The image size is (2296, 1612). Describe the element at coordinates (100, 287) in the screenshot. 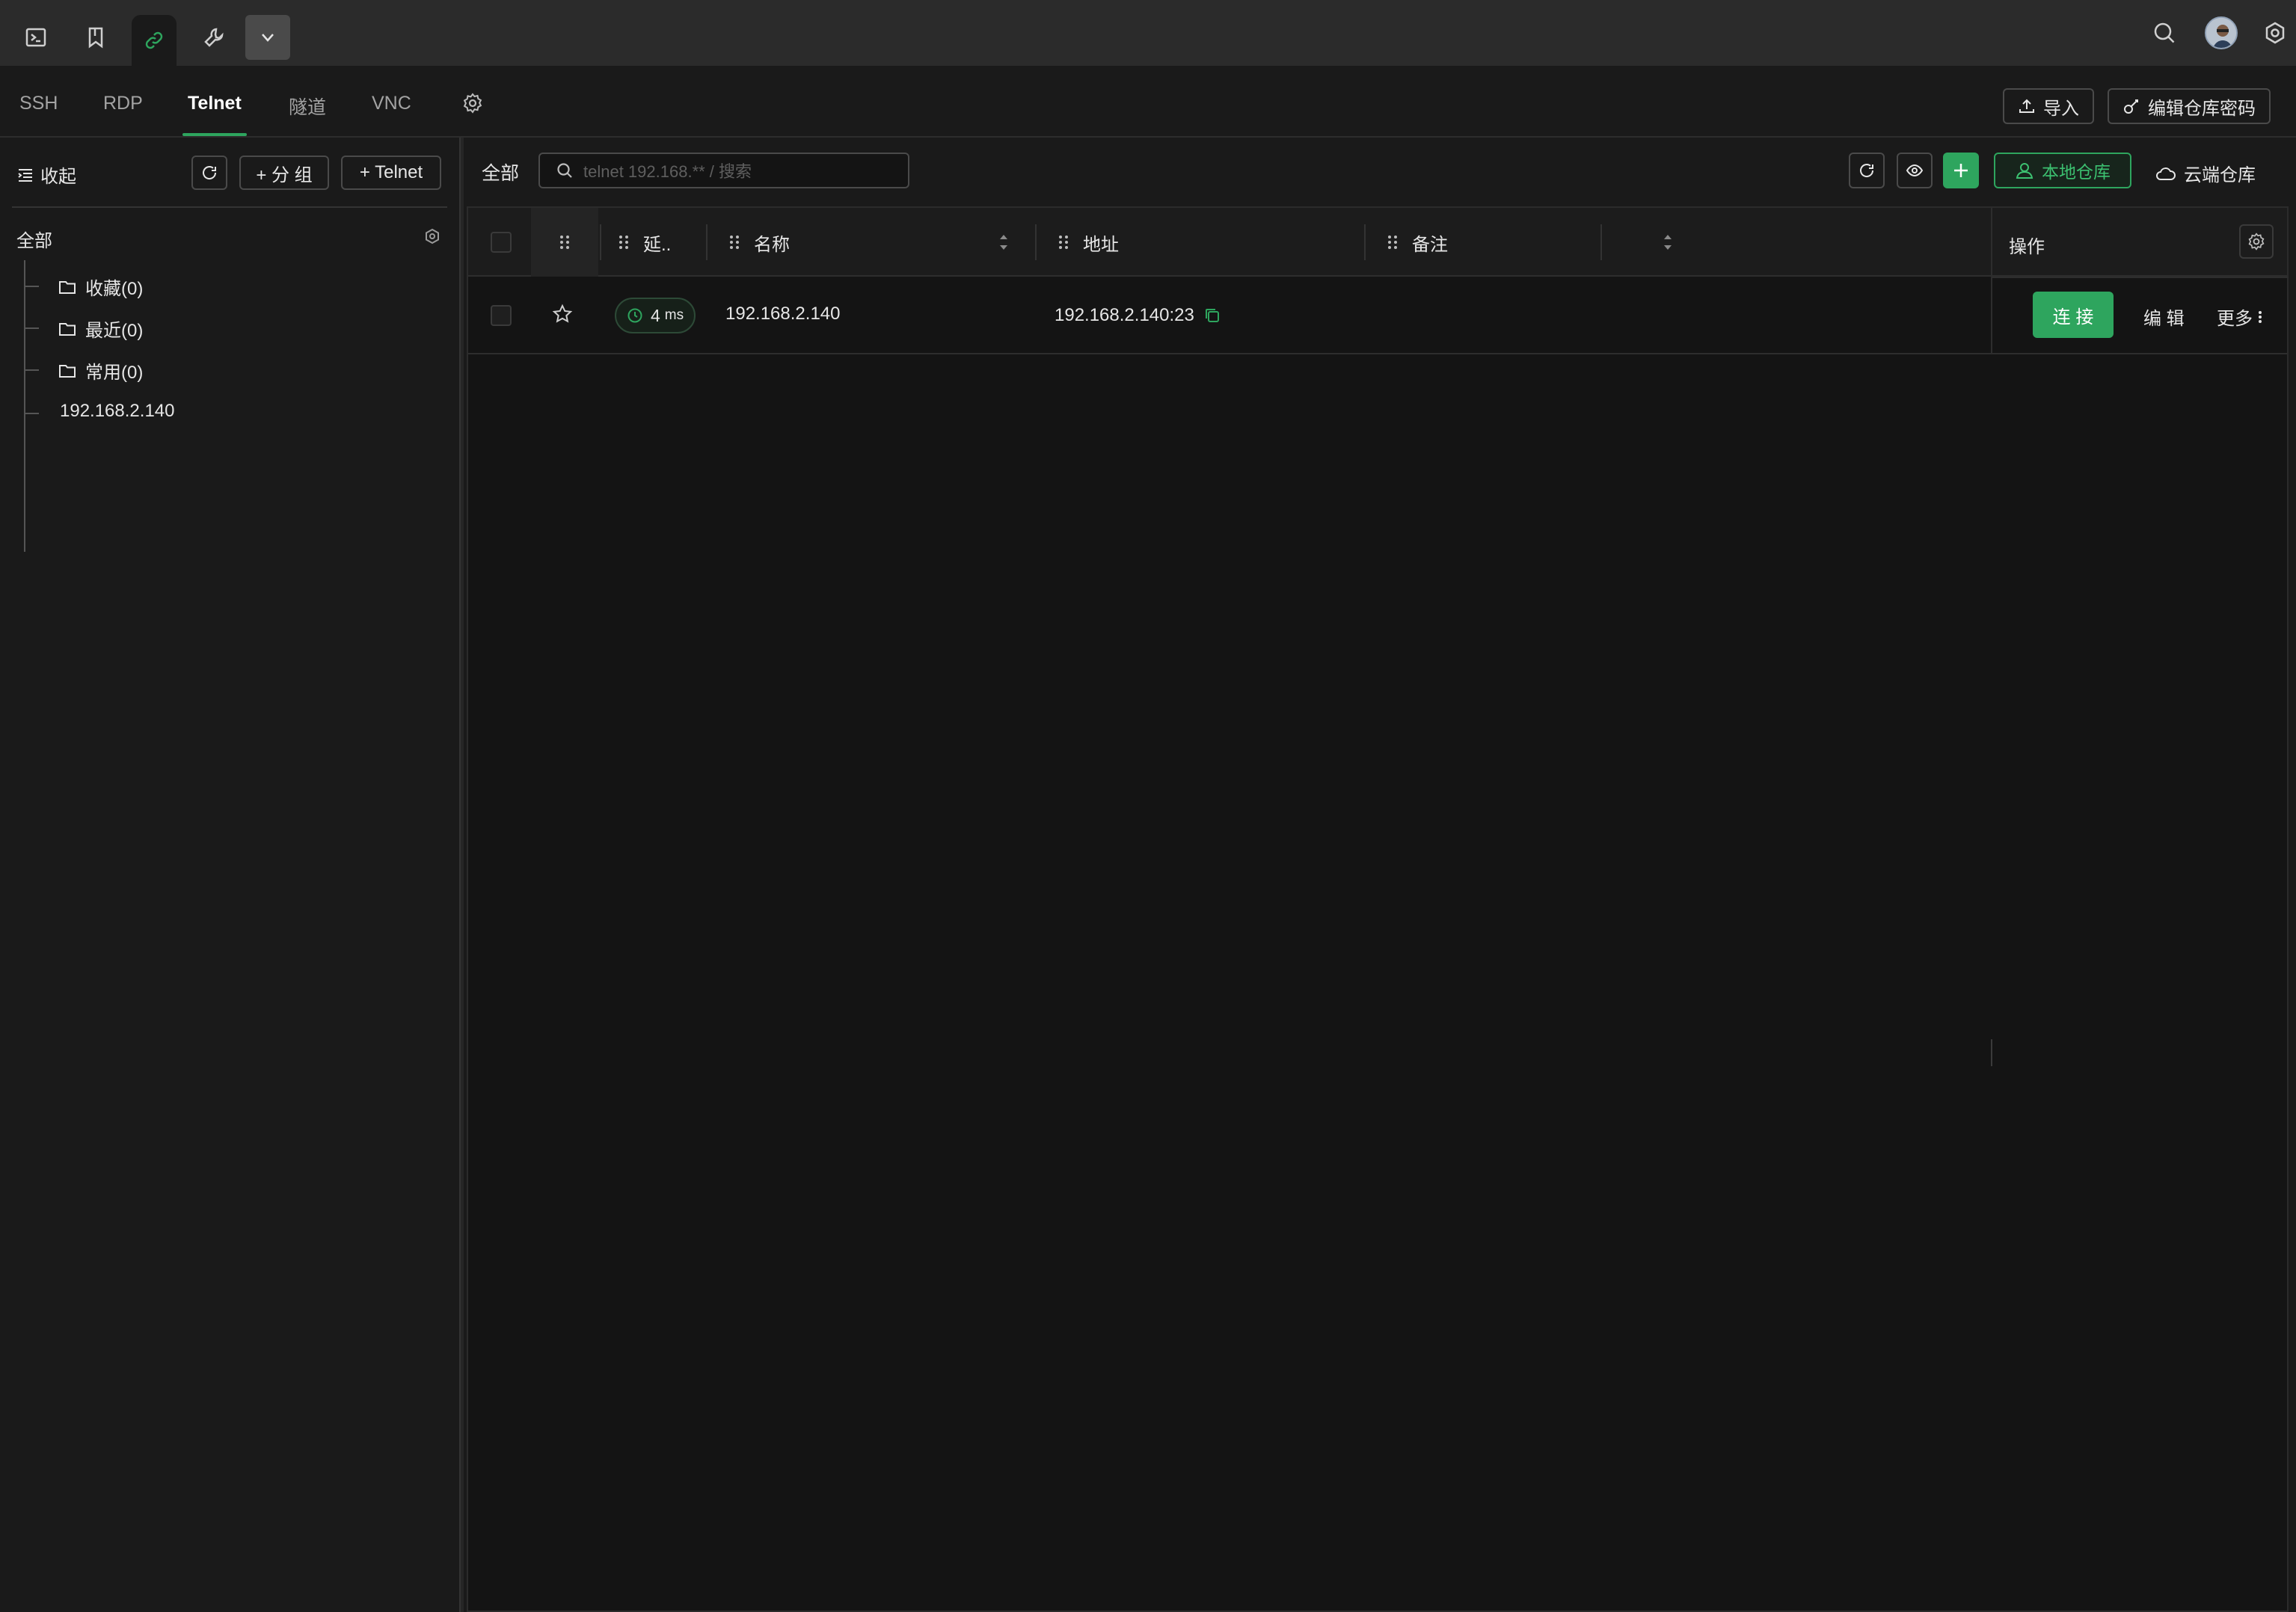

I see `tree-folder-favorites: 收藏(0)` at that location.